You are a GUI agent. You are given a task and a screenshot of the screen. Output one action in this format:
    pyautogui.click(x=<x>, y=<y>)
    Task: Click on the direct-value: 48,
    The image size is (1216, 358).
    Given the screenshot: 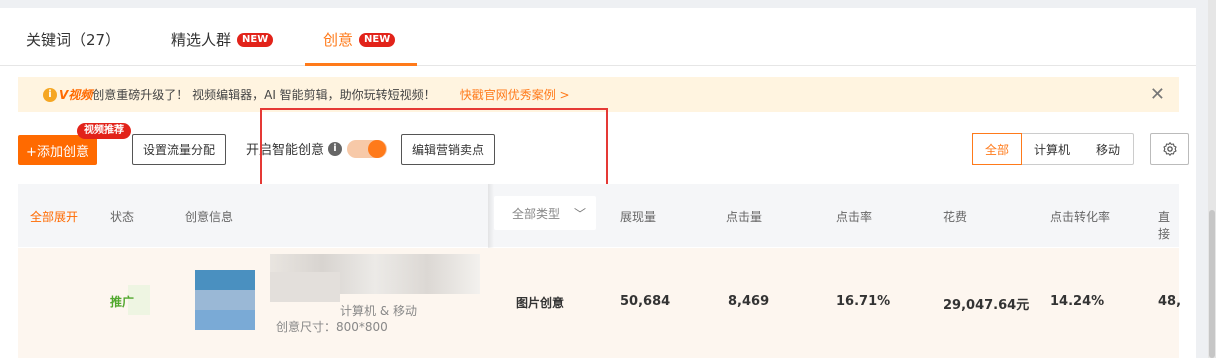 What is the action you would take?
    pyautogui.click(x=1170, y=301)
    